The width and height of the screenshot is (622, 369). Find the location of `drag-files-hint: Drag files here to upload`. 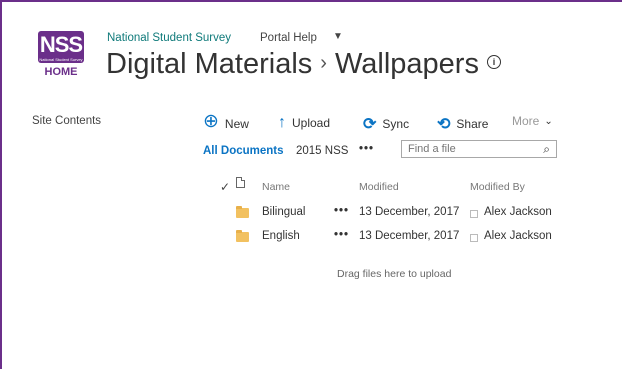

drag-files-hint: Drag files here to upload is located at coordinates (394, 274).